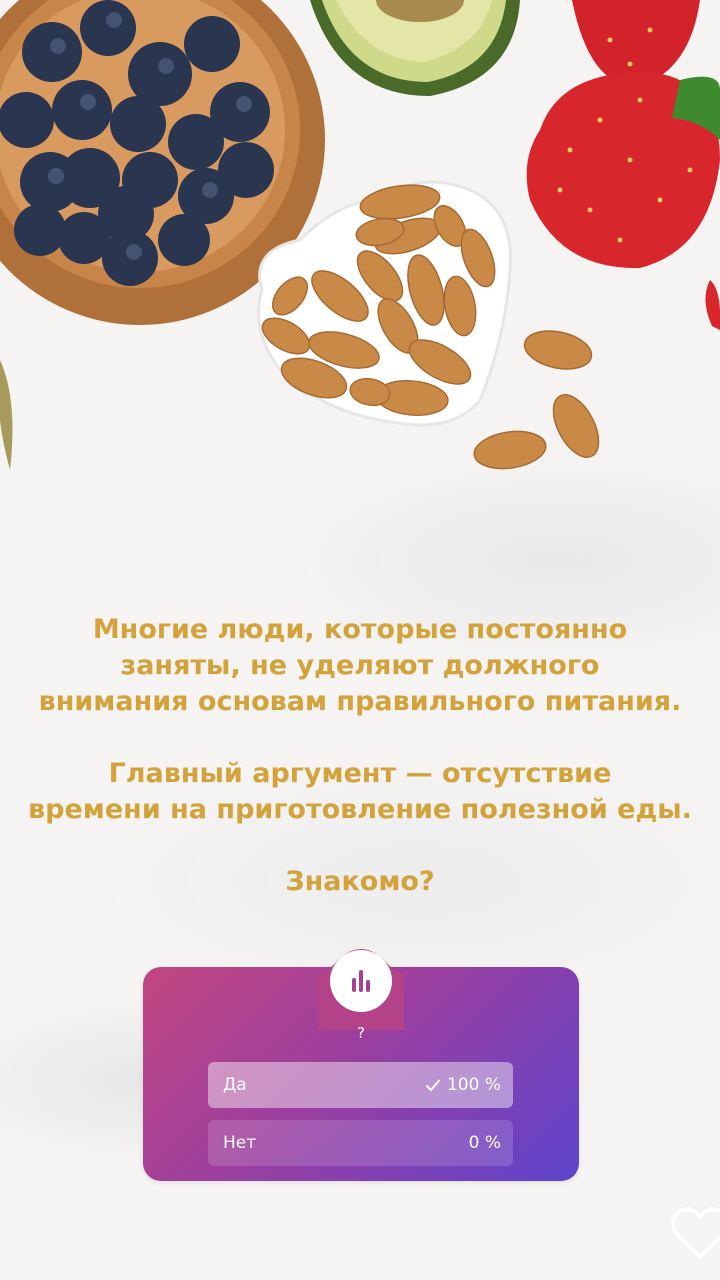 Image resolution: width=720 pixels, height=1280 pixels. I want to click on option-result: 100 %, so click(463, 1085).